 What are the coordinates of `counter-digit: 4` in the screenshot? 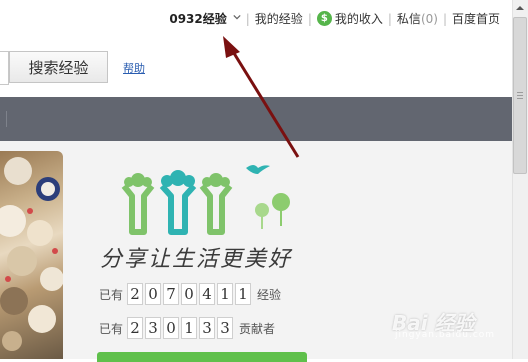 It's located at (207, 294).